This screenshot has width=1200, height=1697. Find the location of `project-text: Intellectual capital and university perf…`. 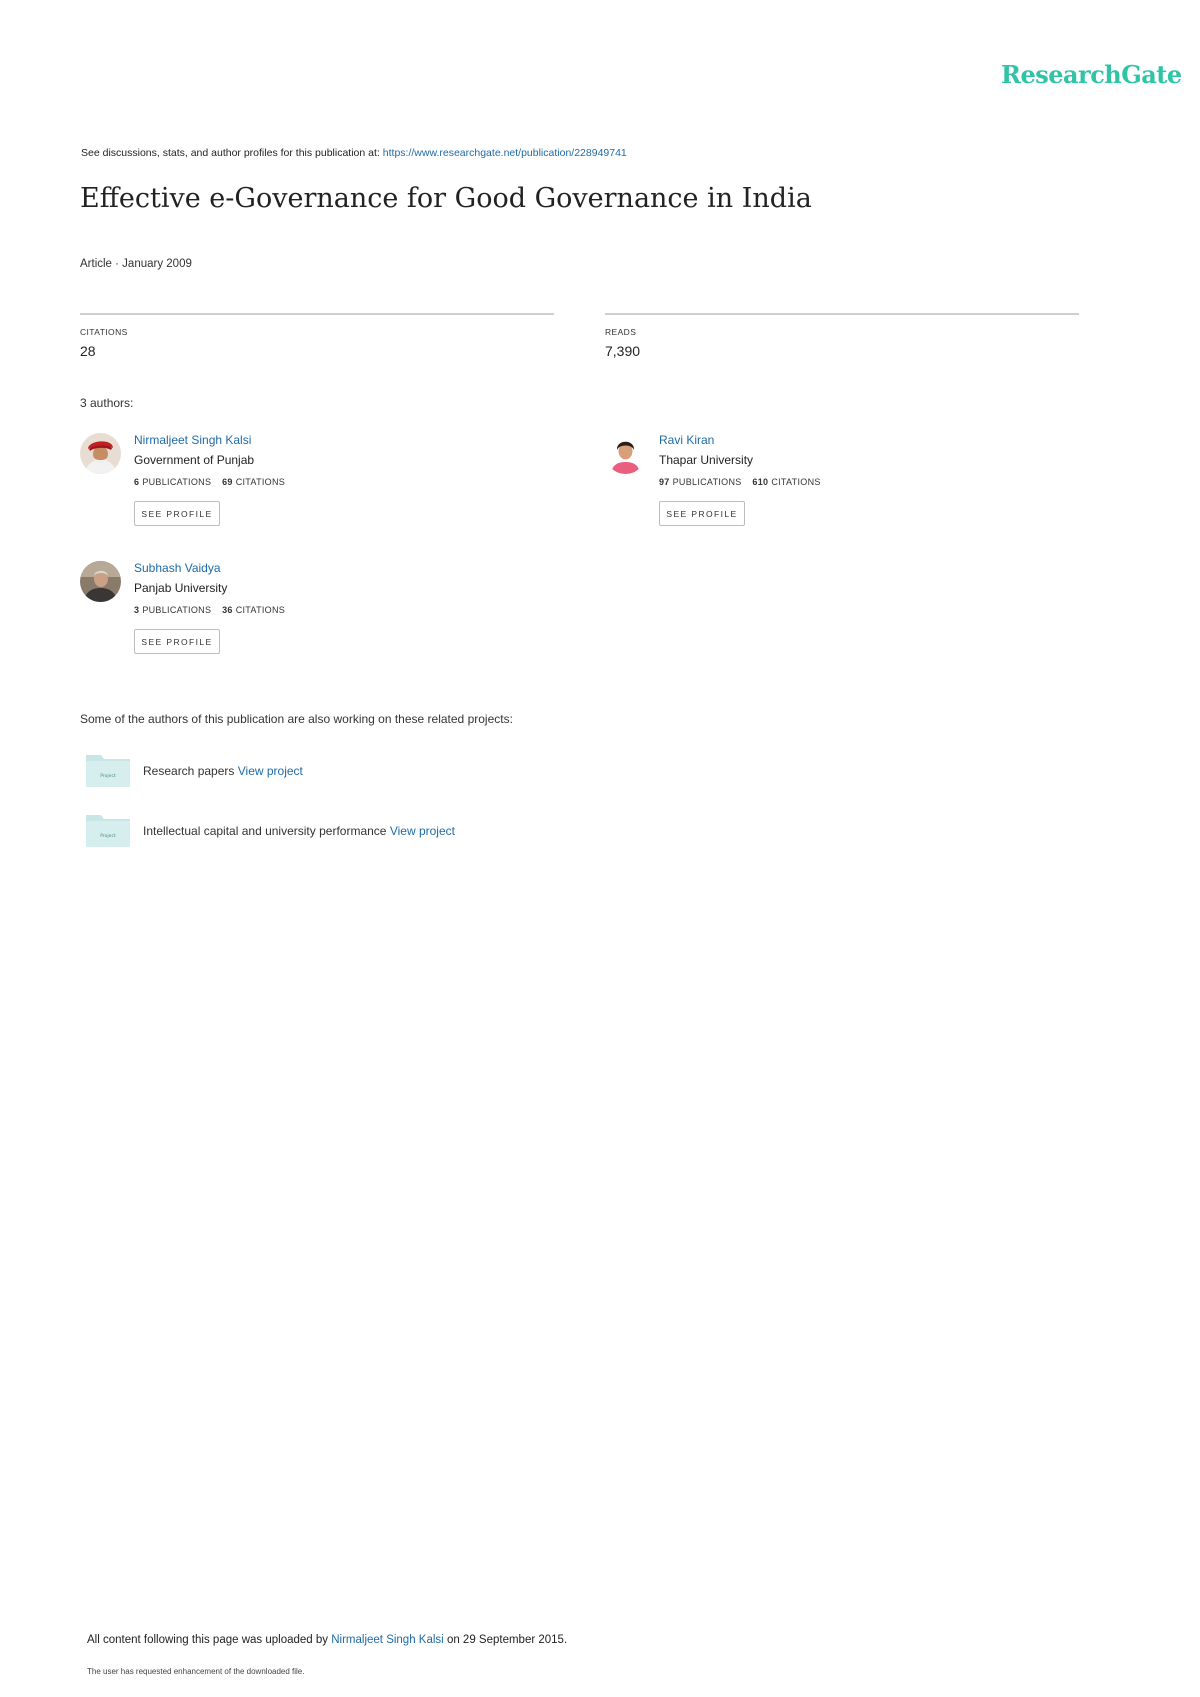

project-text: Intellectual capital and university perf… is located at coordinates (299, 831).